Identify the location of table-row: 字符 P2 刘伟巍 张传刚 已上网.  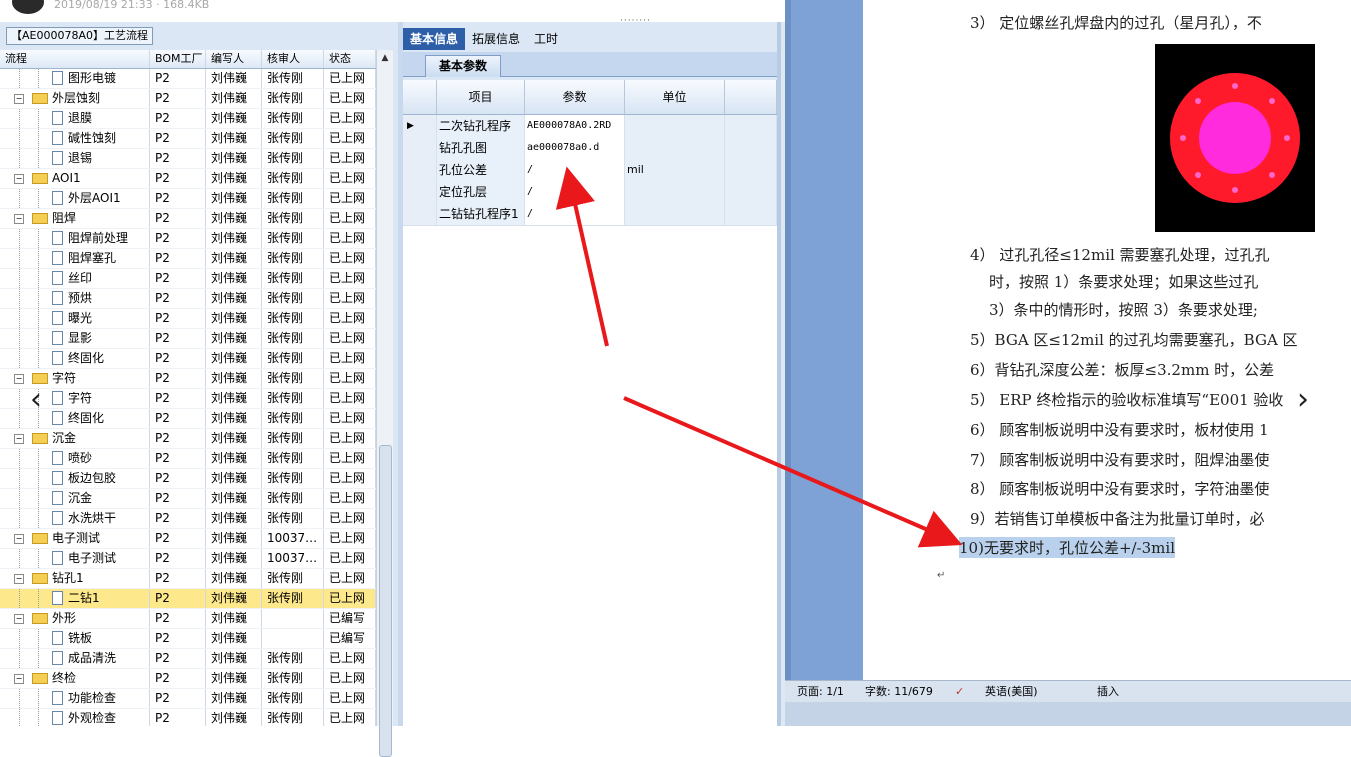
(188, 399).